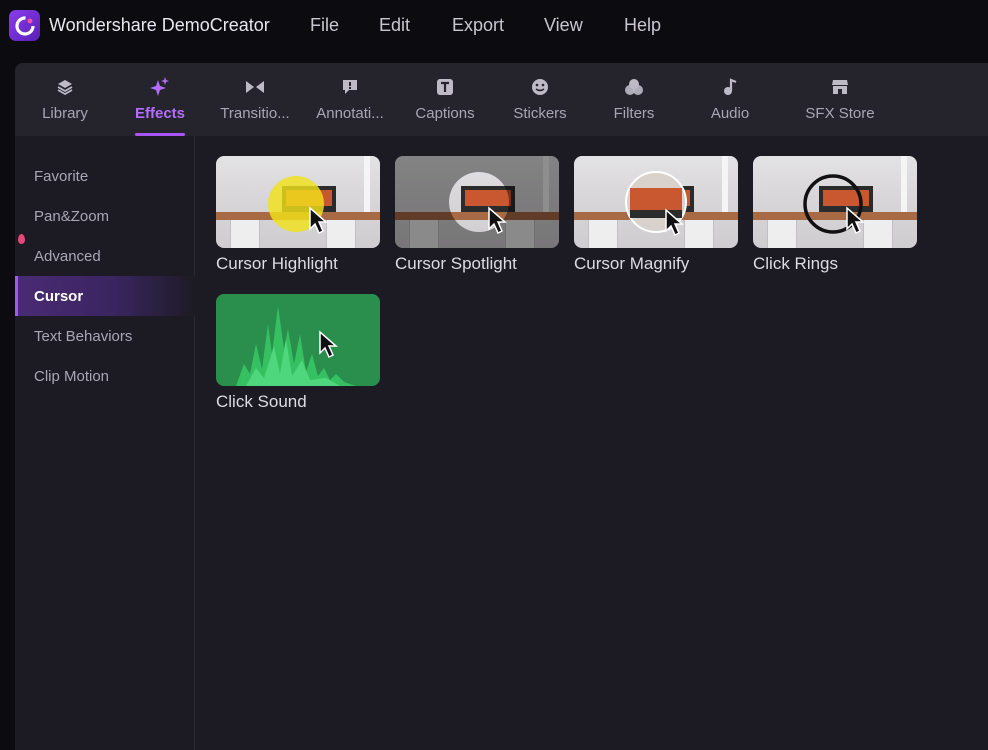 The width and height of the screenshot is (988, 750). Describe the element at coordinates (324, 25) in the screenshot. I see `menu-file: File` at that location.